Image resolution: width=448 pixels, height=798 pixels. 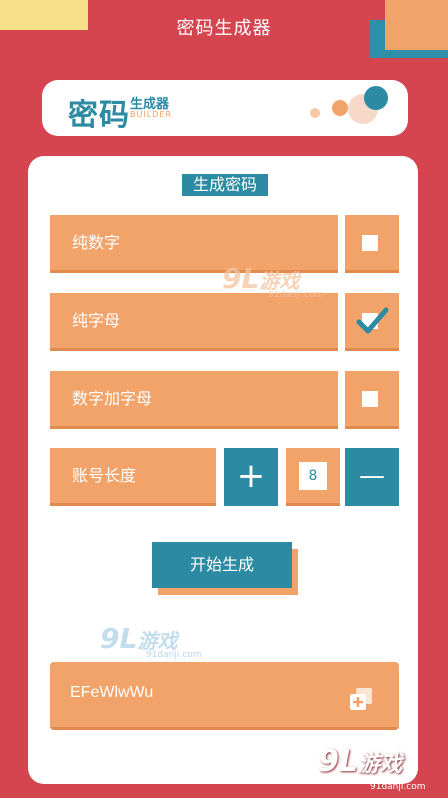 I want to click on length-value-box: 8, so click(x=313, y=477).